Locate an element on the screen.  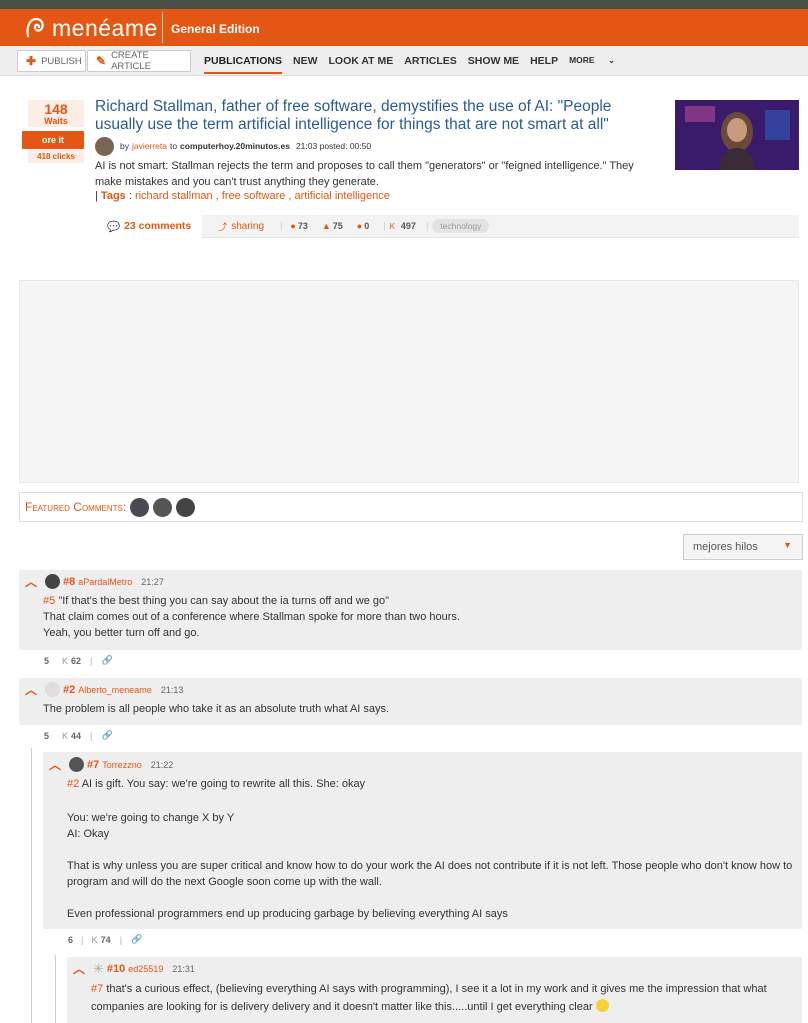
publish-button: ✚ PUBLISH is located at coordinates (51, 61).